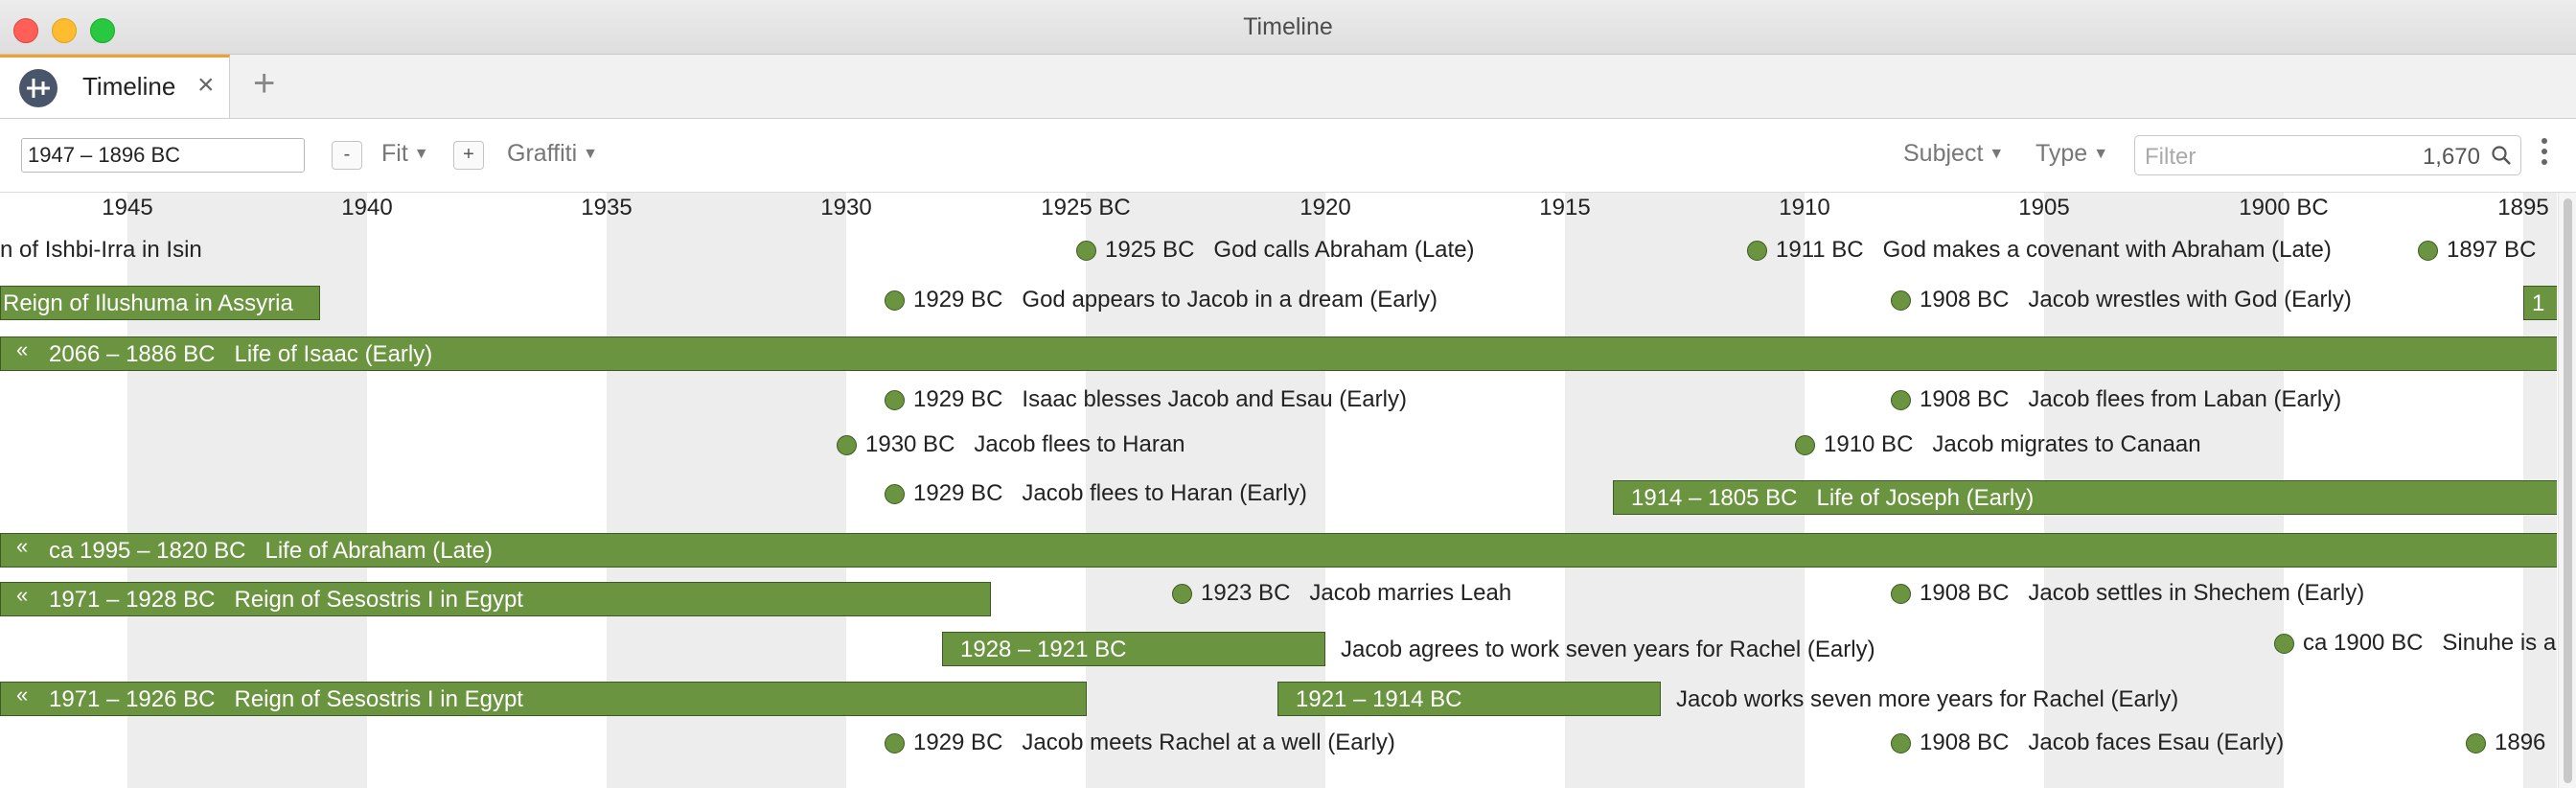  I want to click on event-title: God calls Abraham (Late), so click(1344, 250).